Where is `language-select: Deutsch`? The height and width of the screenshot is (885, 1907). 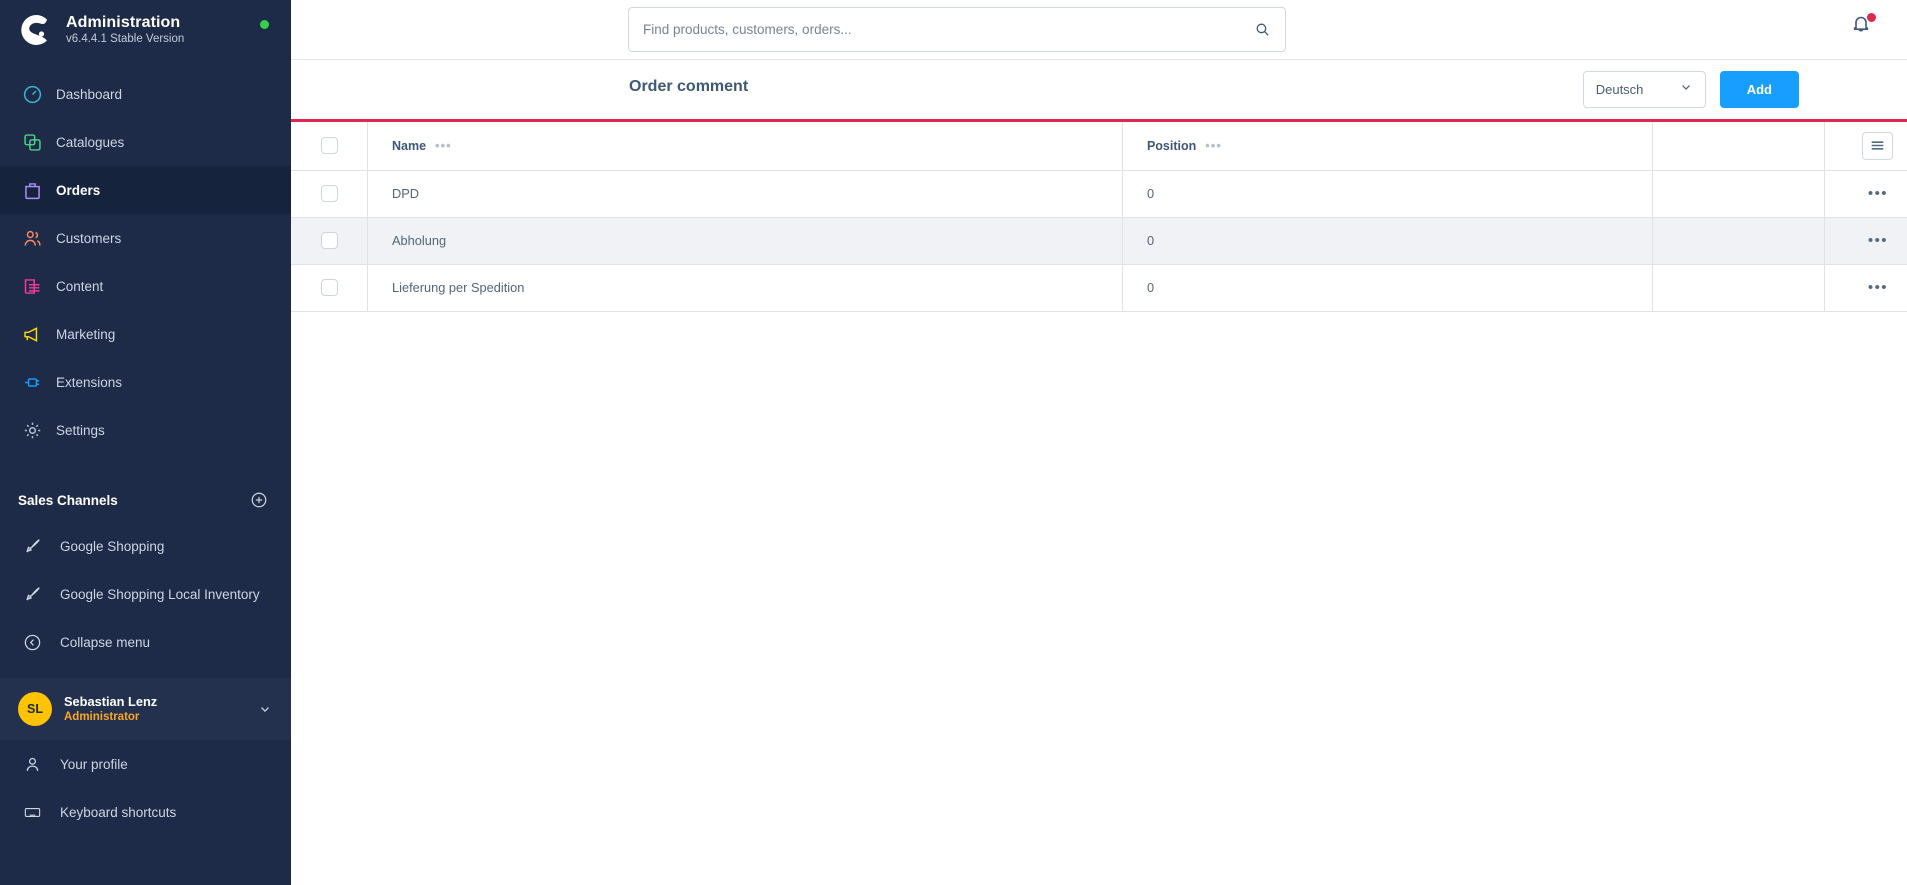 language-select: Deutsch is located at coordinates (1644, 89).